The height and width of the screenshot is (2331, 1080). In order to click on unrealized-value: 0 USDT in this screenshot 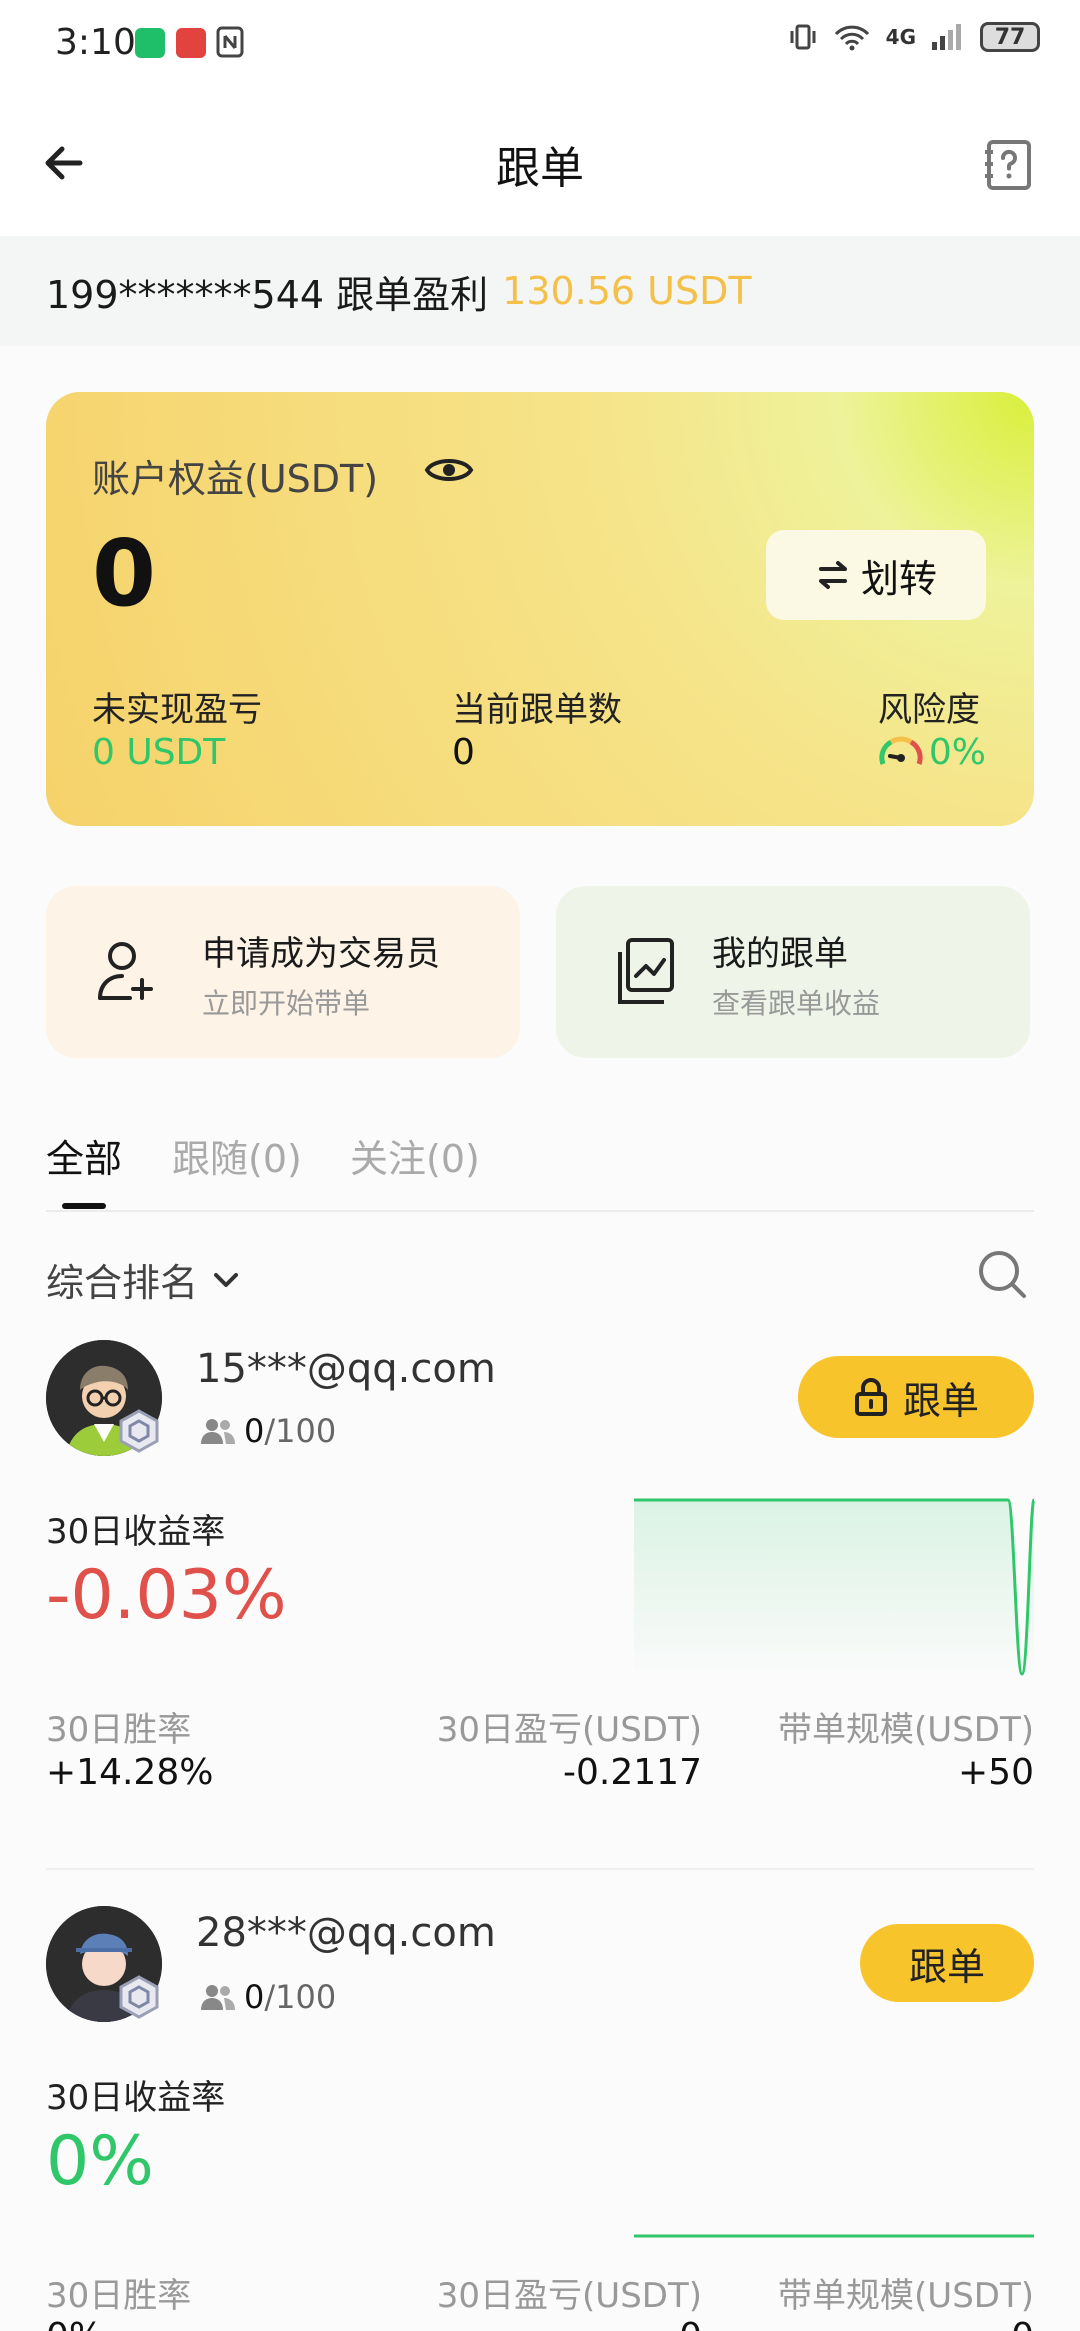, I will do `click(159, 752)`.